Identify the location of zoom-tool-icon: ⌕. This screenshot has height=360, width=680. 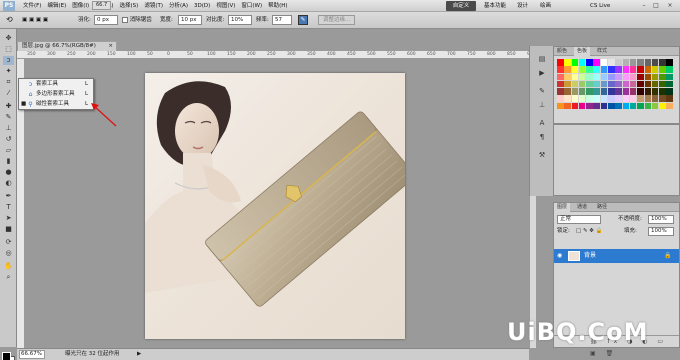
(8, 277).